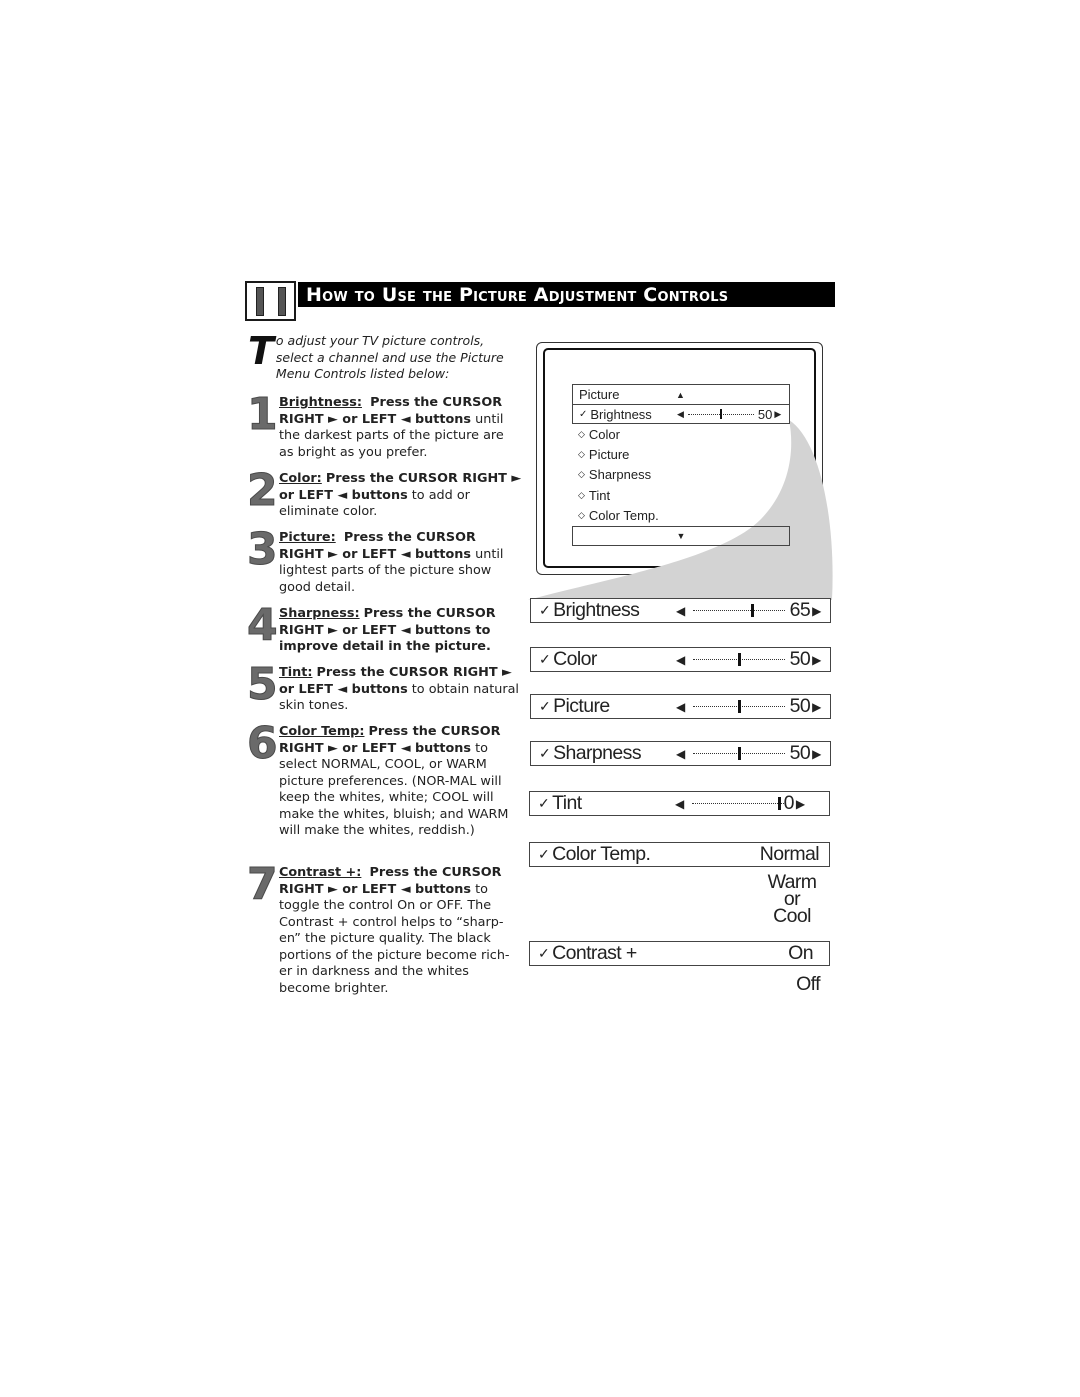 The height and width of the screenshot is (1397, 1080). Describe the element at coordinates (567, 803) in the screenshot. I see `setting-label: Tint` at that location.